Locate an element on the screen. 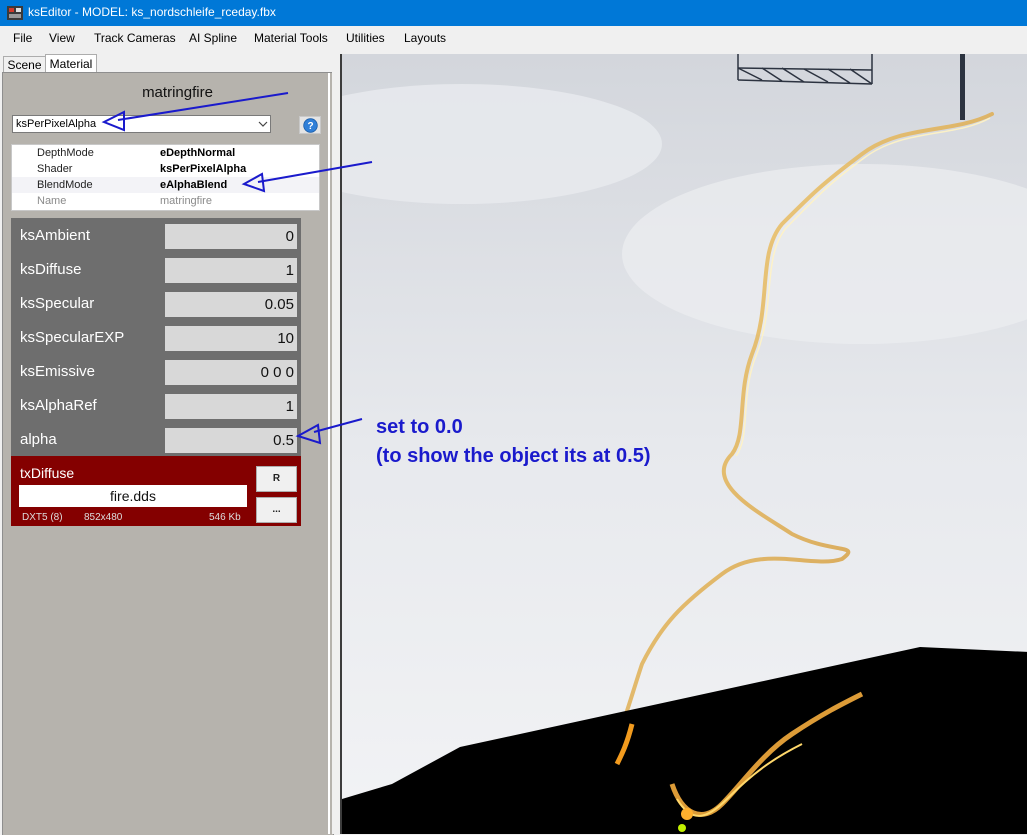 Image resolution: width=1027 pixels, height=835 pixels. annotation-line-1: set to 0.0 is located at coordinates (419, 427).